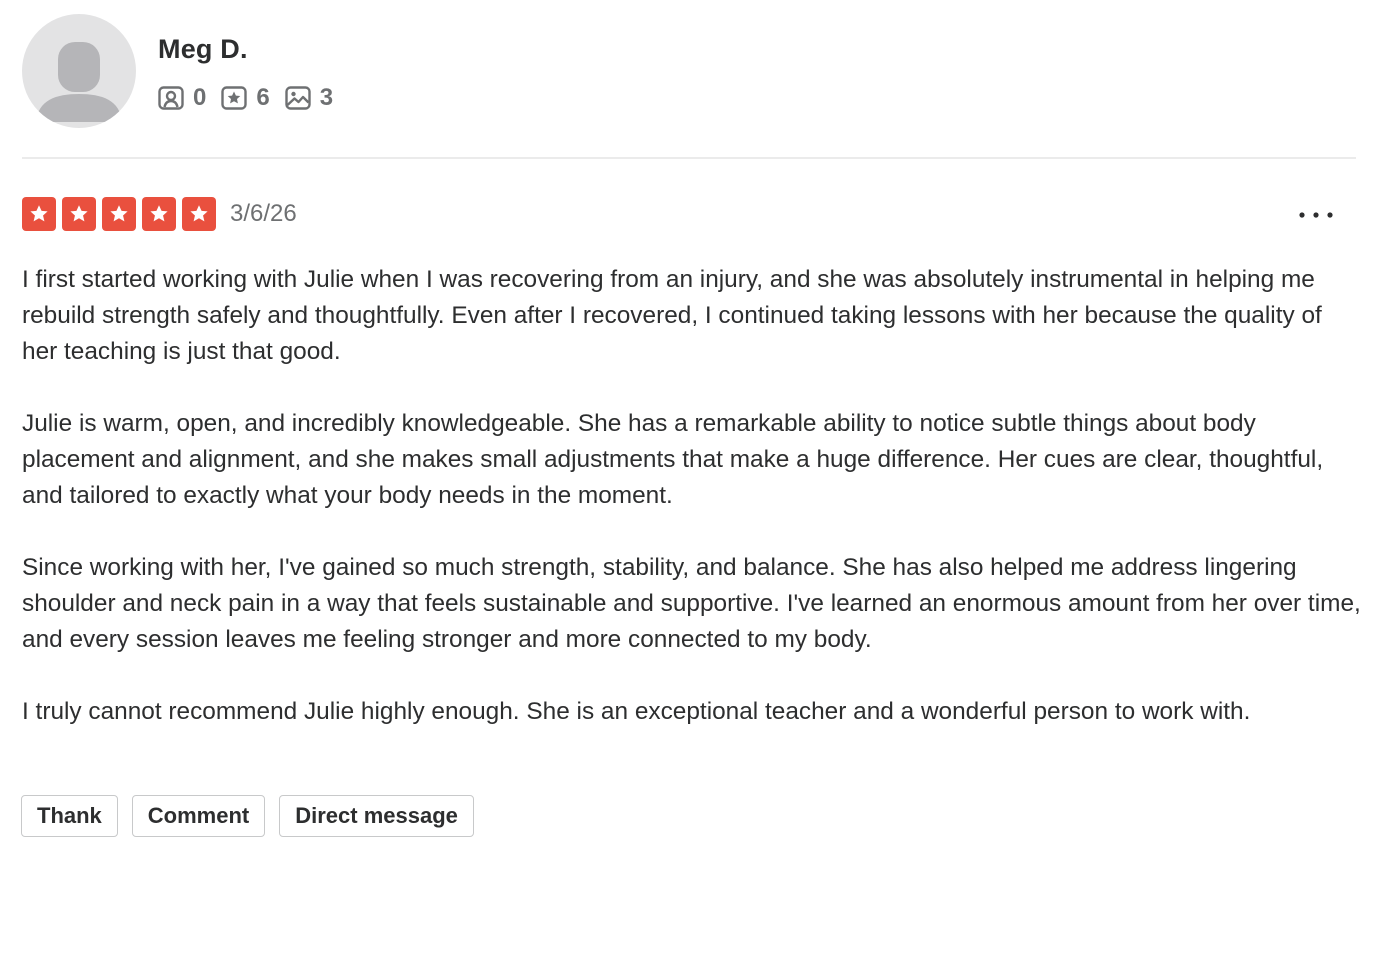 This screenshot has width=1390, height=954. I want to click on direct-message-button: Direct message, so click(376, 816).